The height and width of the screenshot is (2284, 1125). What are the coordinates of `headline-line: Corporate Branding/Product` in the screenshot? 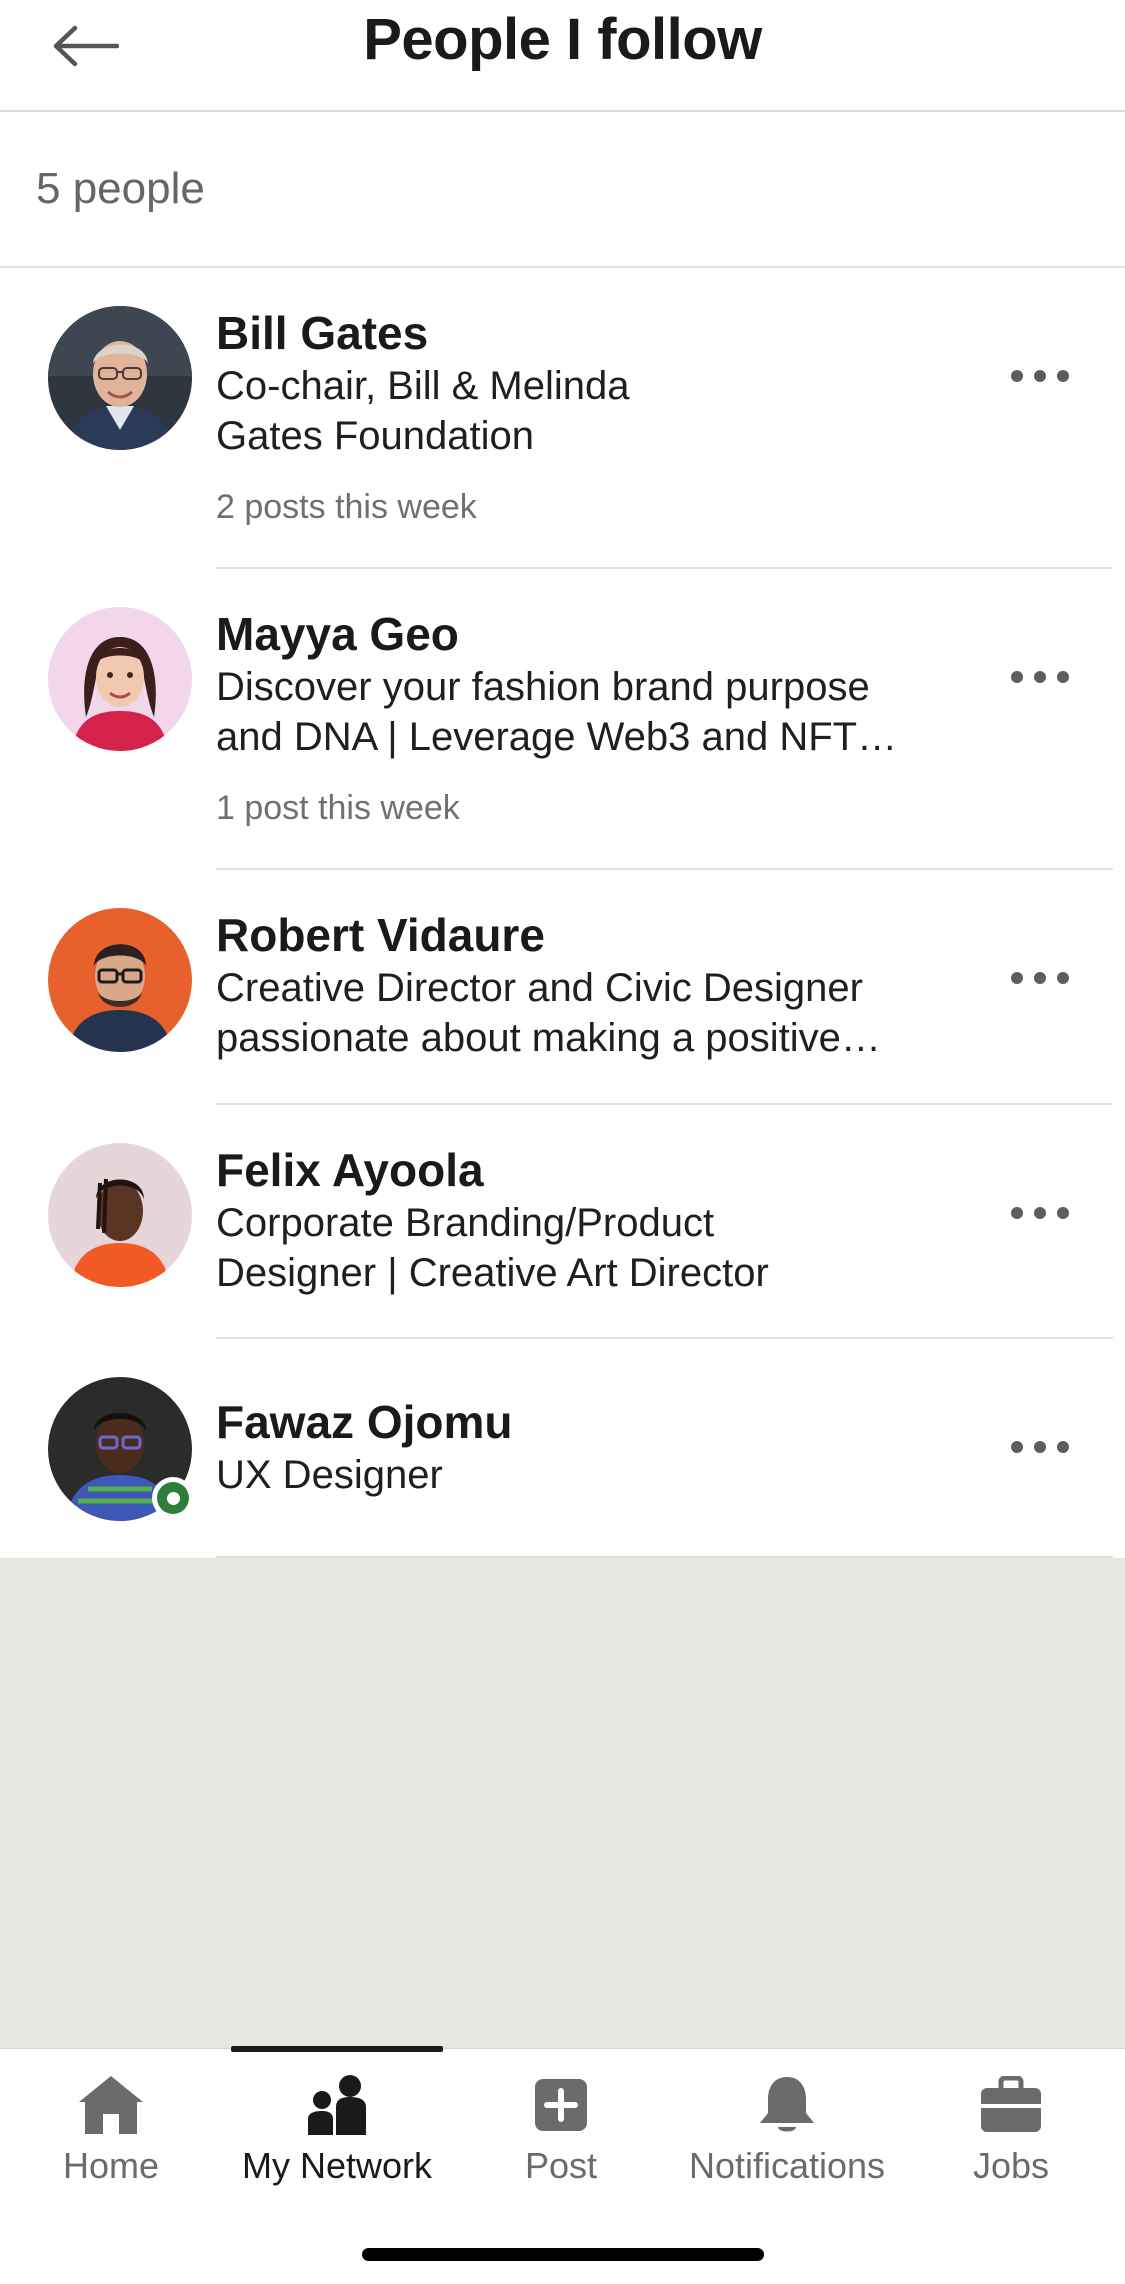 It's located at (465, 1223).